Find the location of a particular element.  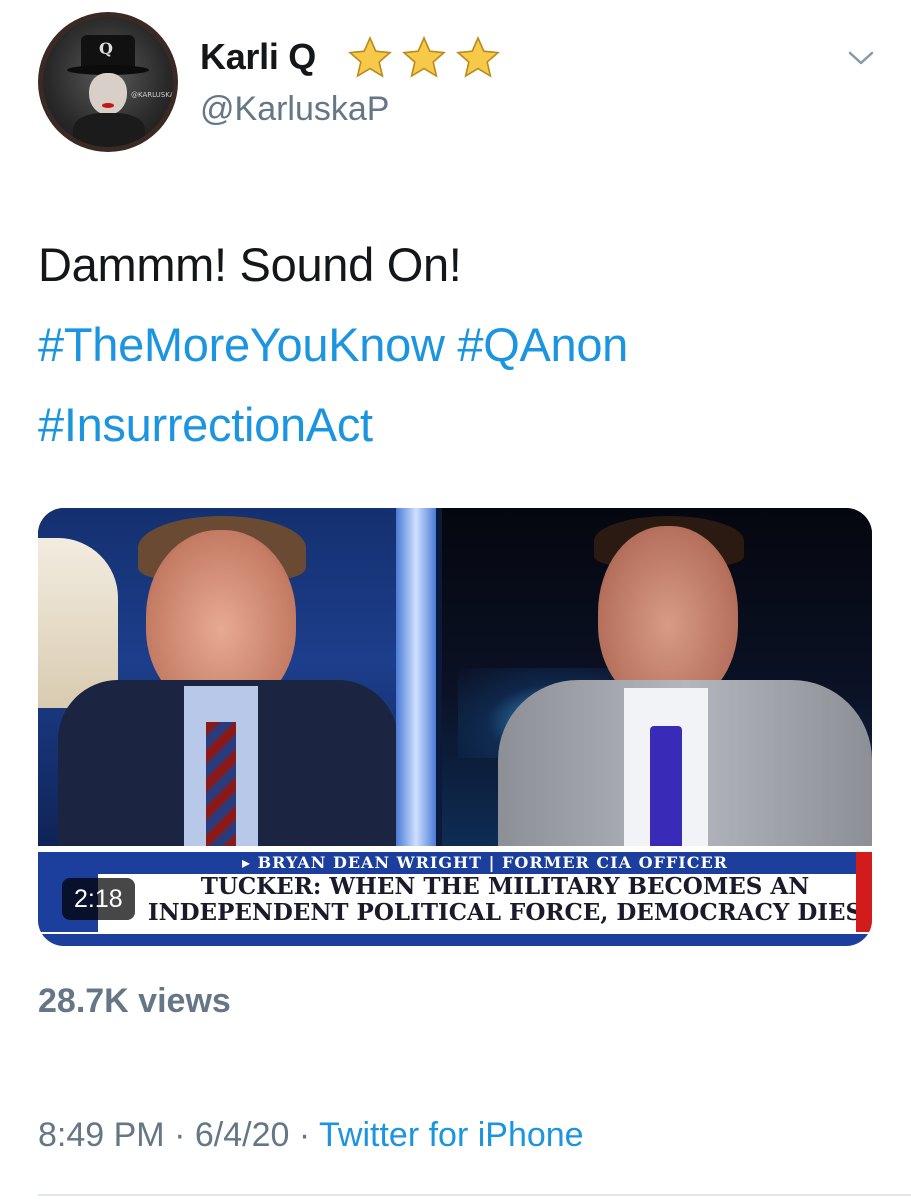

tweet-time: 8:49 PM is located at coordinates (101, 1135).